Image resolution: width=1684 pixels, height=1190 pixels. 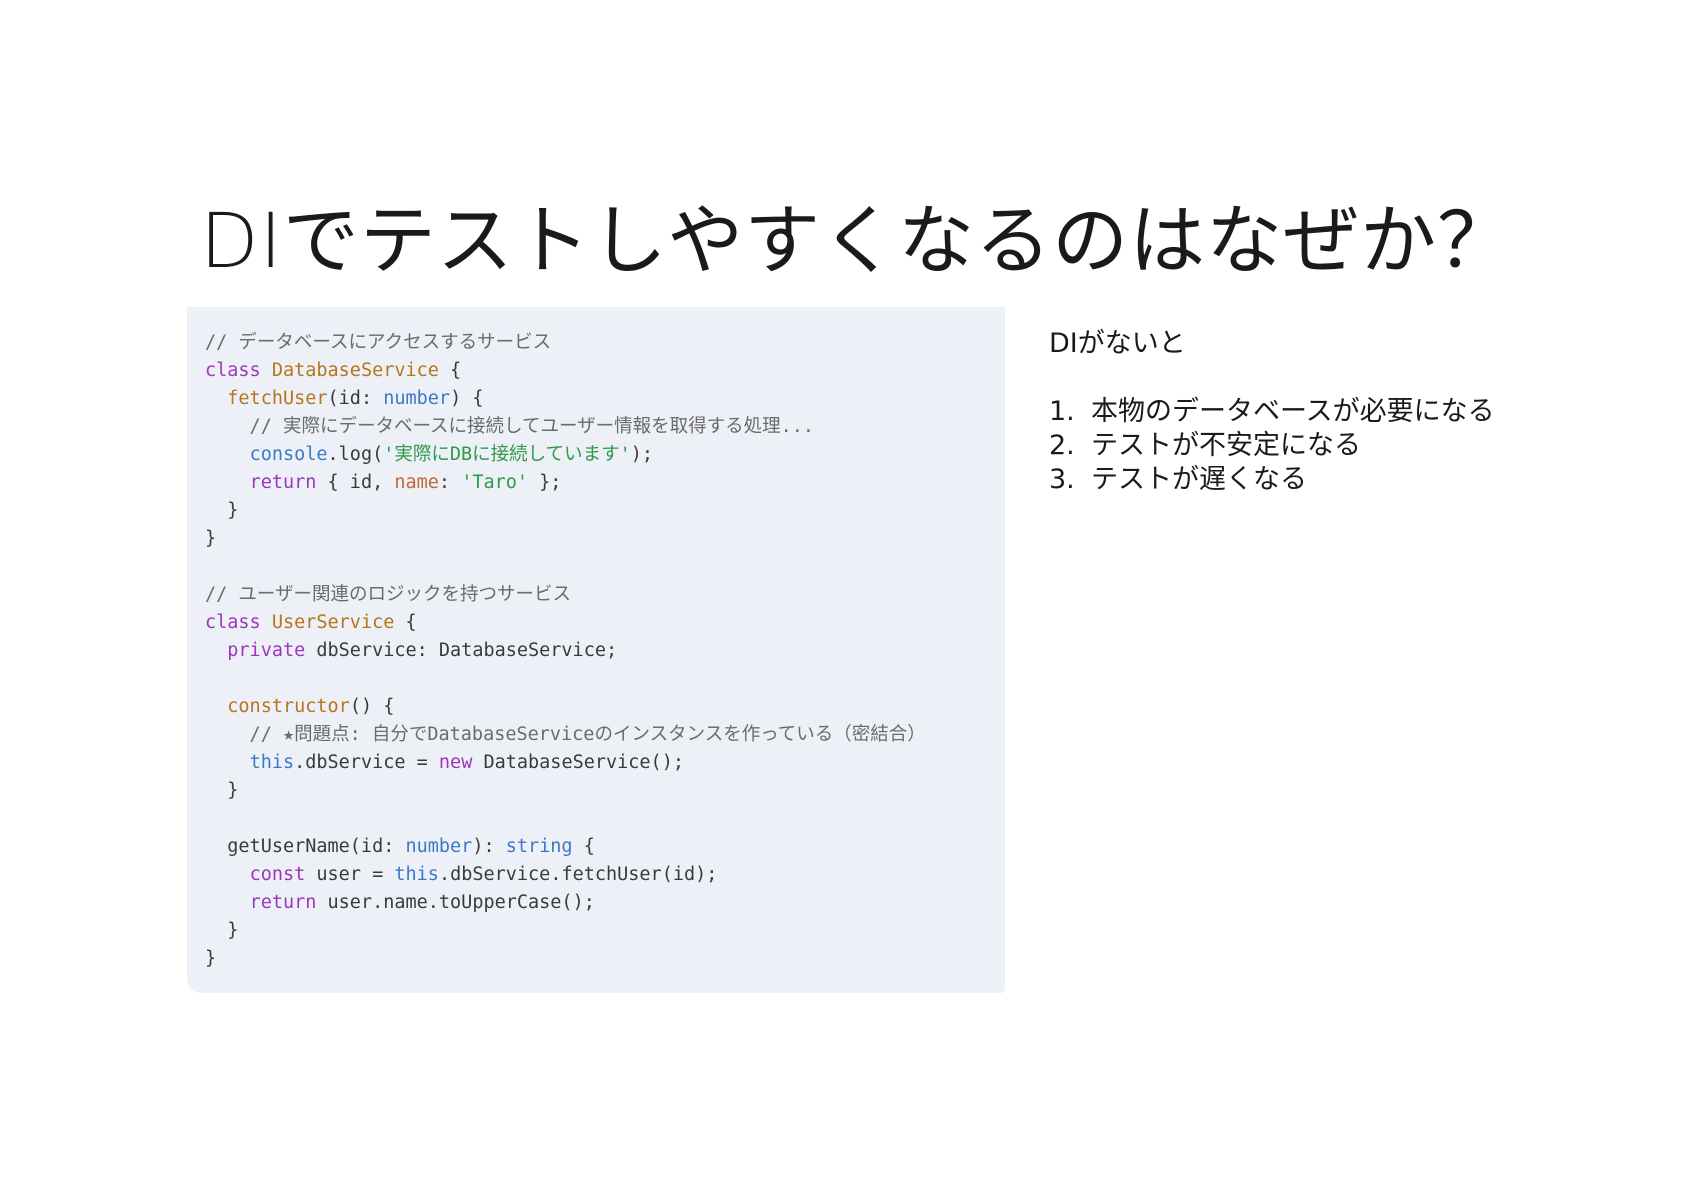 I want to click on reason-number: 3., so click(x=1062, y=479).